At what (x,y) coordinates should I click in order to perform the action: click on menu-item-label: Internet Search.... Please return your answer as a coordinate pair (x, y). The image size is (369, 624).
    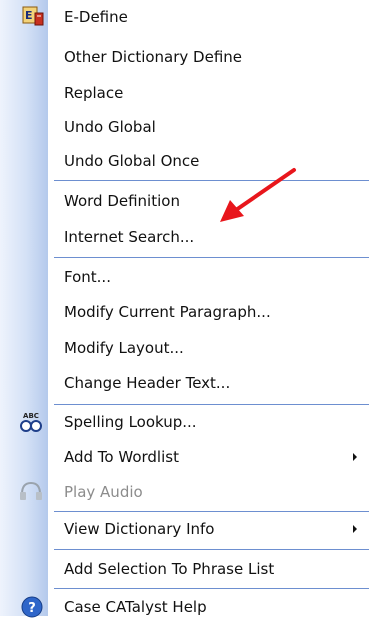
    Looking at the image, I should click on (129, 237).